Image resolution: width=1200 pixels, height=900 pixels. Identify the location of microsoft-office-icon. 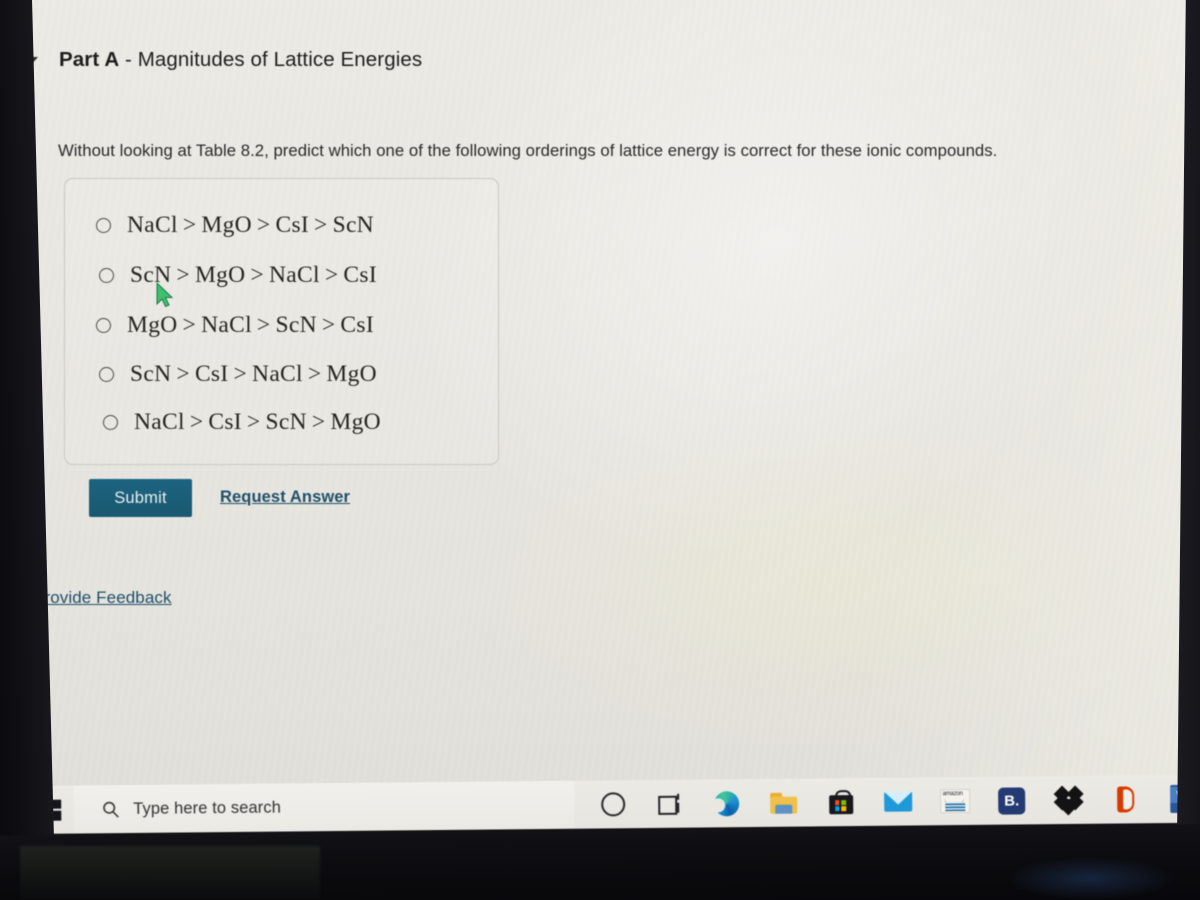
(1125, 799).